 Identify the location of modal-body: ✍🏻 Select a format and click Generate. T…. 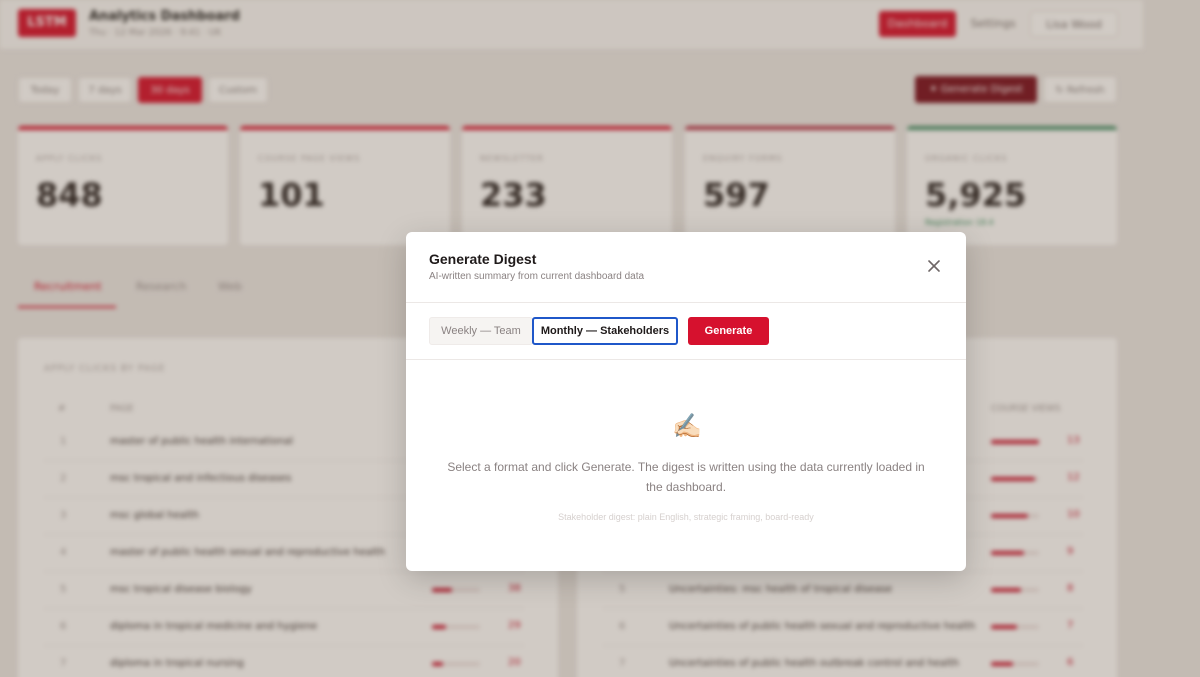
(686, 465).